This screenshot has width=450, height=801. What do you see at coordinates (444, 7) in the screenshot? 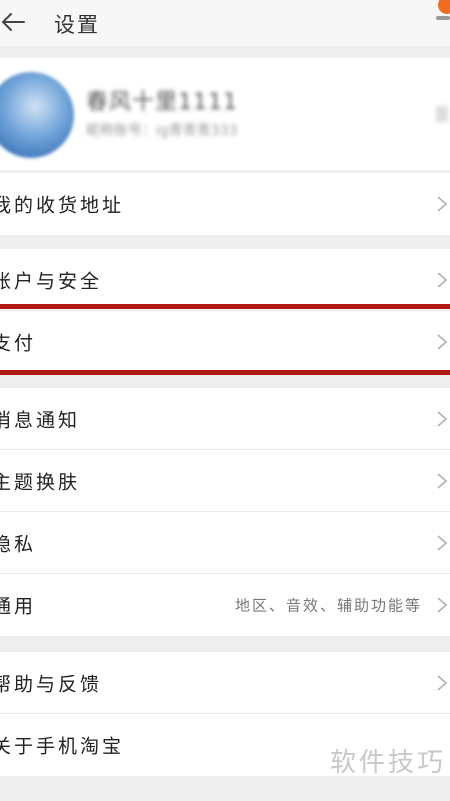
I see `notification-dot-icon` at bounding box center [444, 7].